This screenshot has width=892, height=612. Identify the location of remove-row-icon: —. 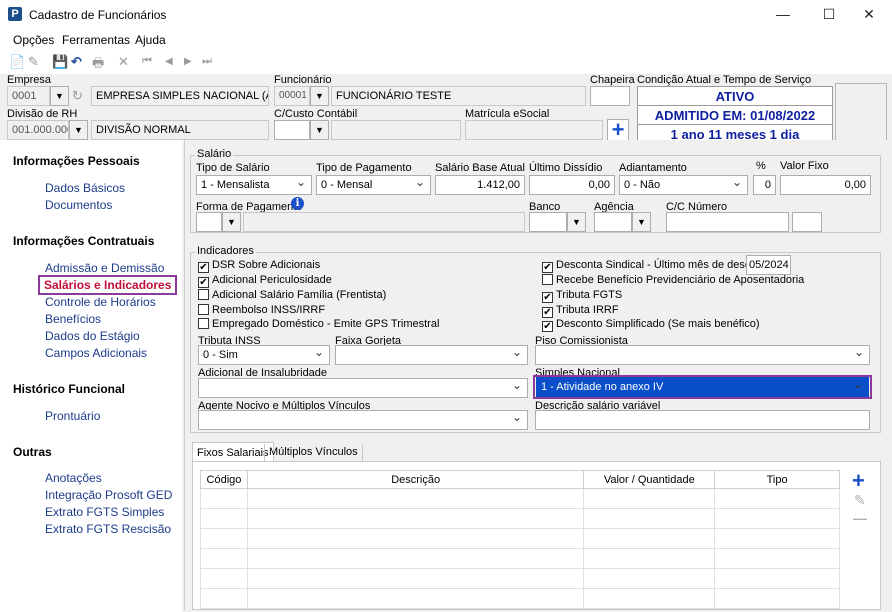
(860, 518).